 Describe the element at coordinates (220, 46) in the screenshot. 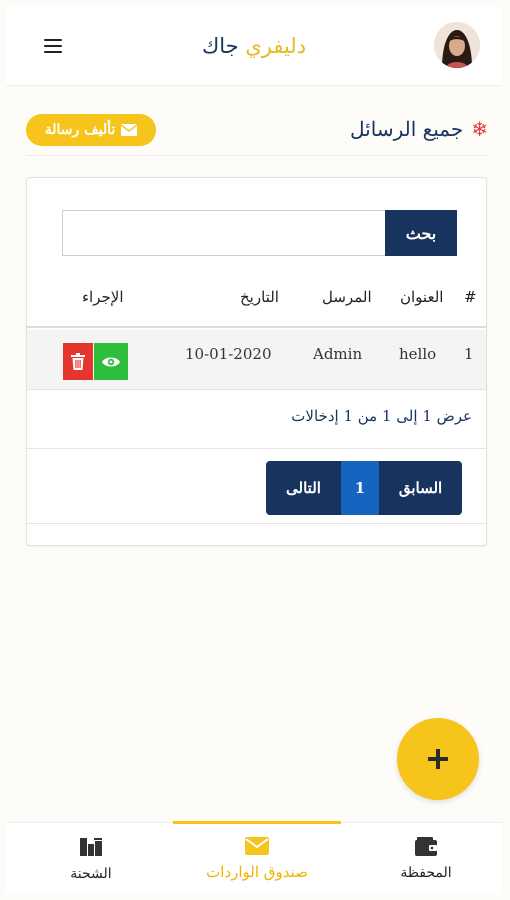

I see `brand-part1: جاك` at that location.